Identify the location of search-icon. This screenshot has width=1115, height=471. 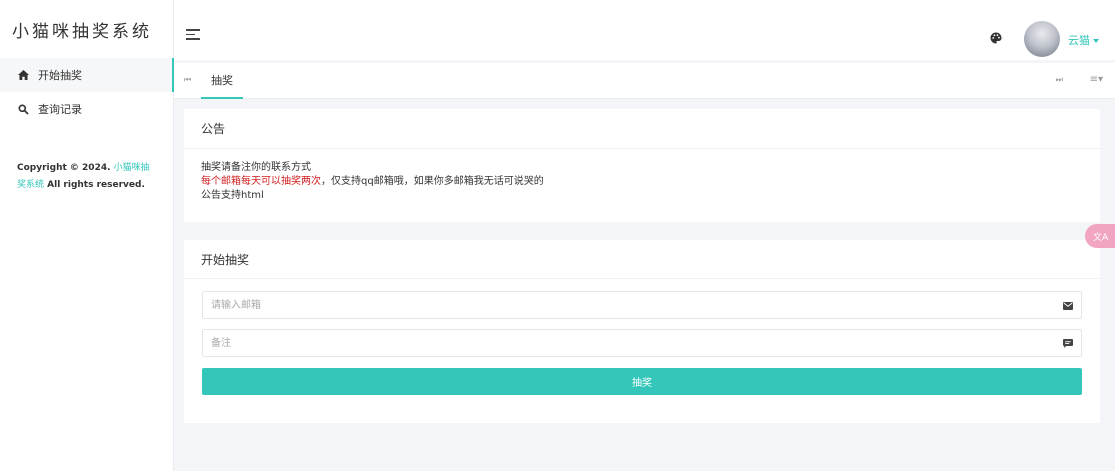
(23, 109).